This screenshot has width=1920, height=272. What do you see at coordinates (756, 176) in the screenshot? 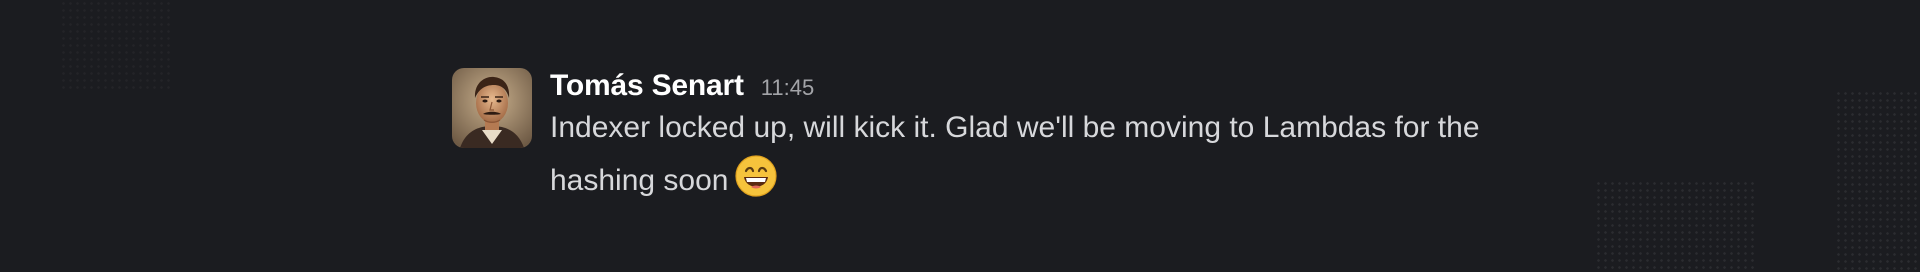
I see `grinning-face-emoji-icon` at bounding box center [756, 176].